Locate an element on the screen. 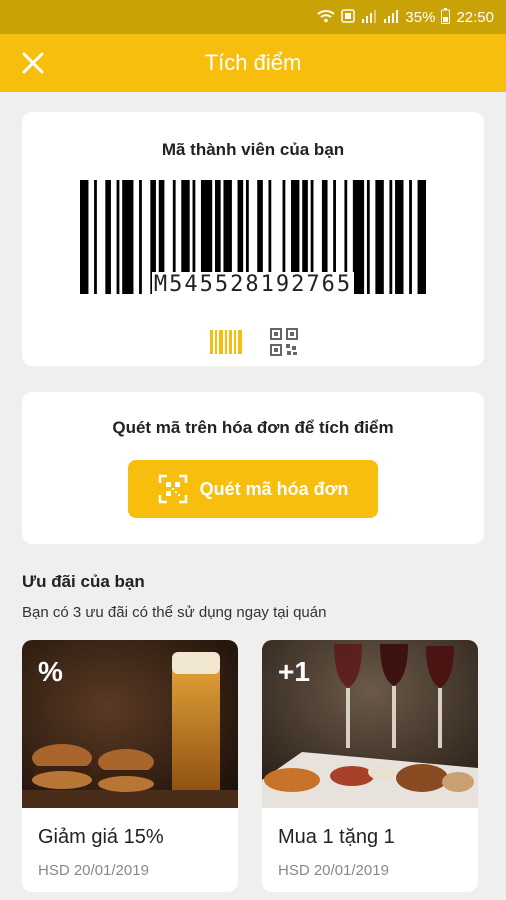  page-title: Tích điểm is located at coordinates (253, 62).